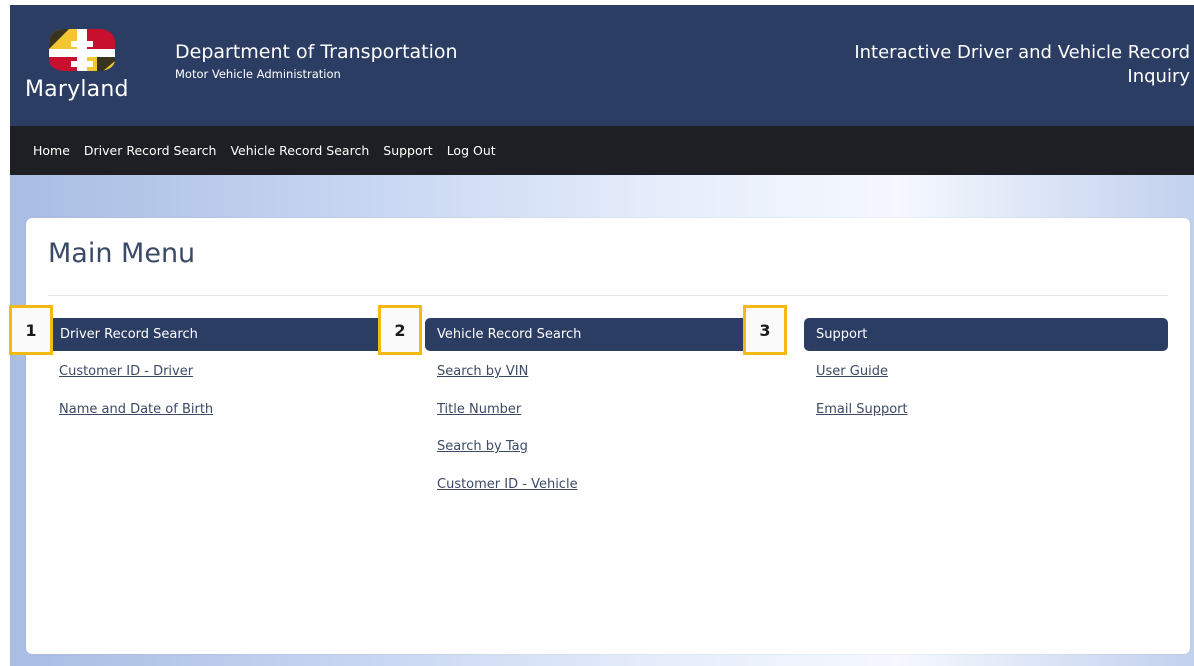 This screenshot has width=1194, height=666. Describe the element at coordinates (986, 334) in the screenshot. I see `section-heading-support: Support` at that location.